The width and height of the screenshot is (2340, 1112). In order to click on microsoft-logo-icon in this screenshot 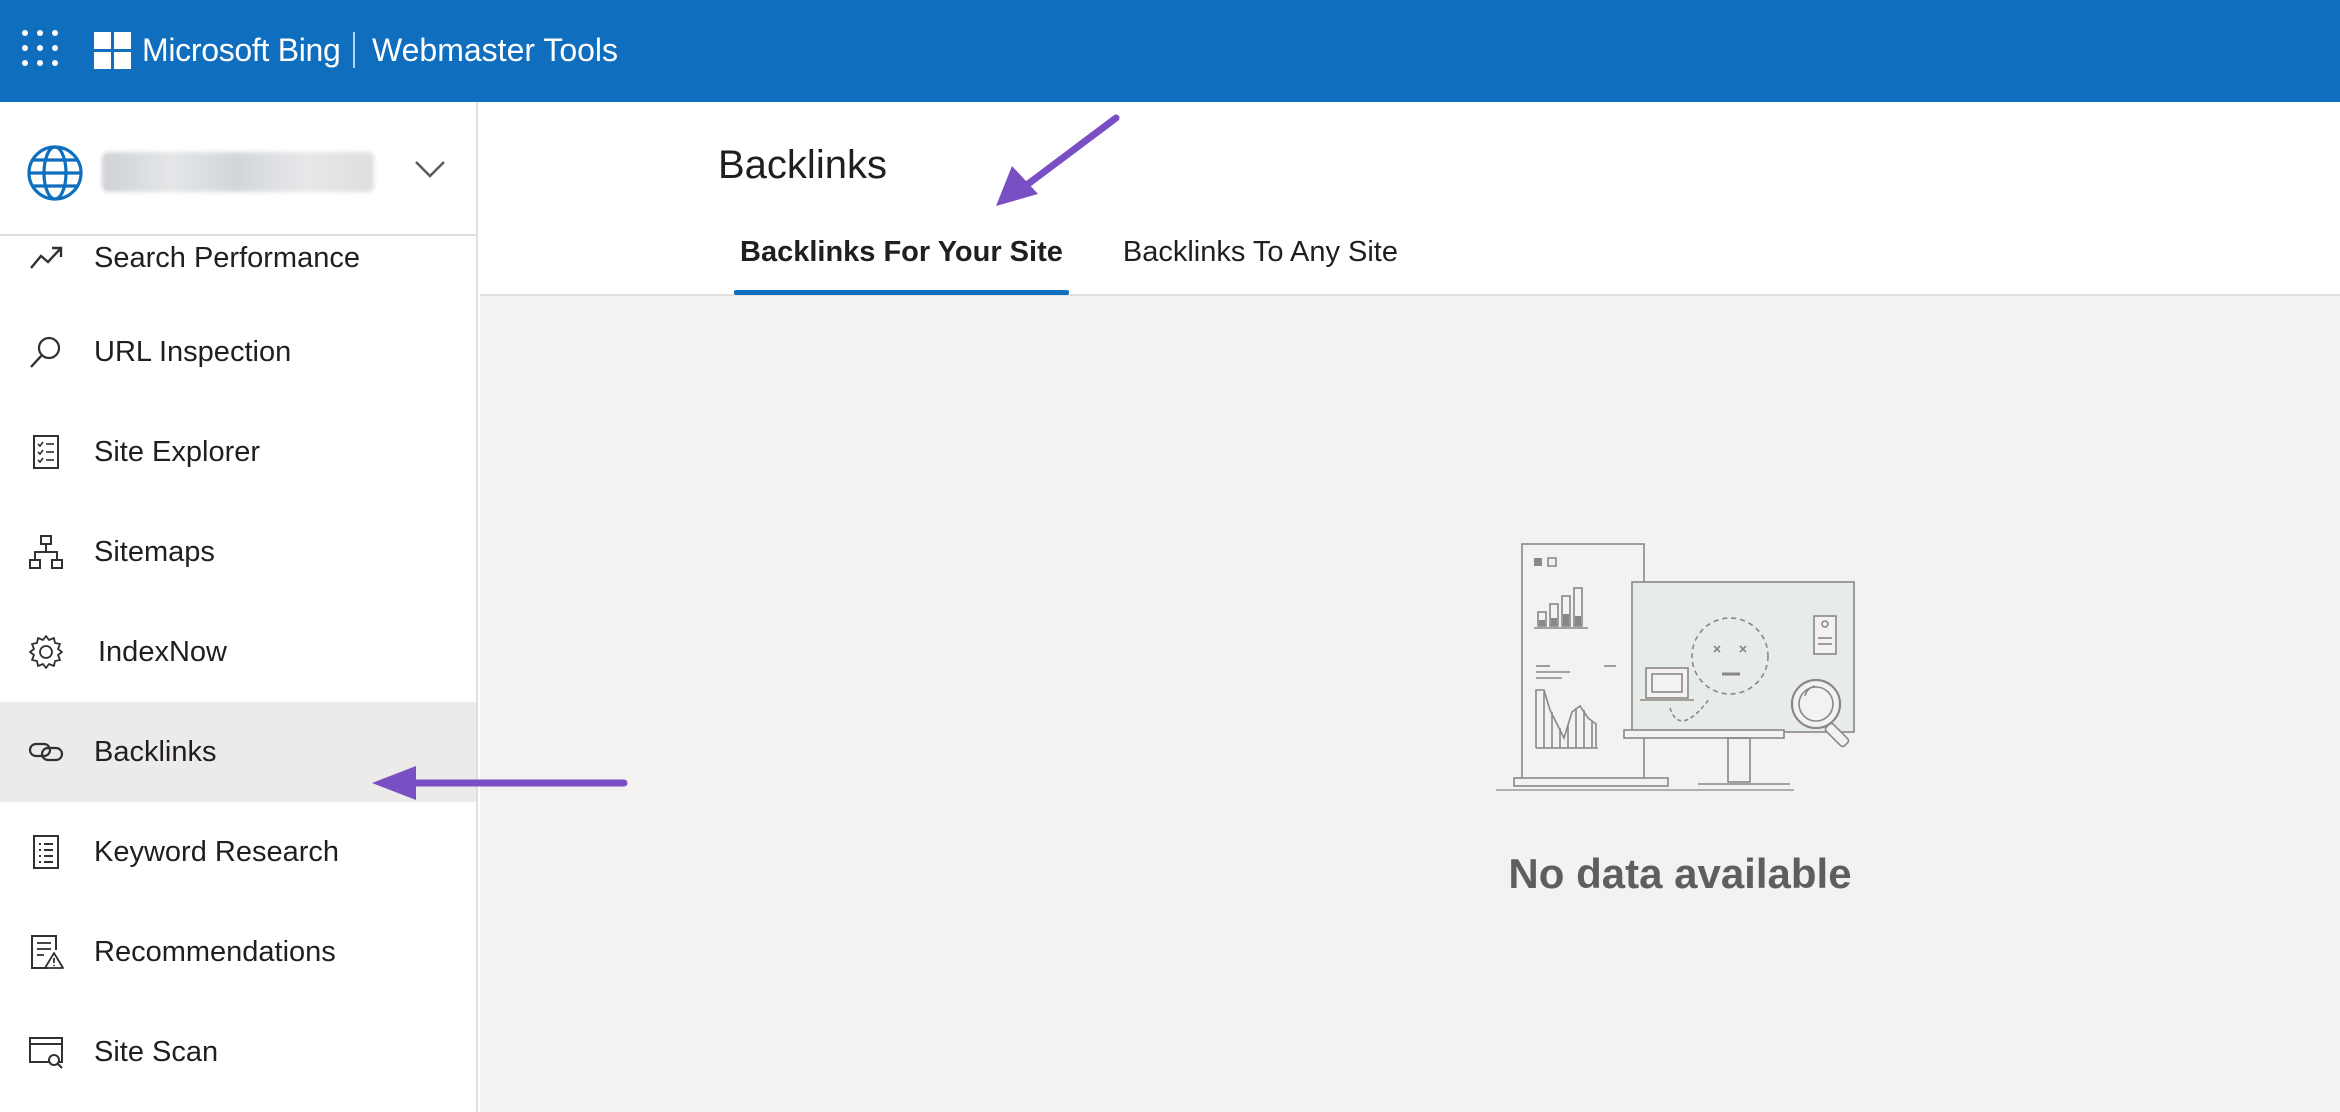, I will do `click(112, 50)`.